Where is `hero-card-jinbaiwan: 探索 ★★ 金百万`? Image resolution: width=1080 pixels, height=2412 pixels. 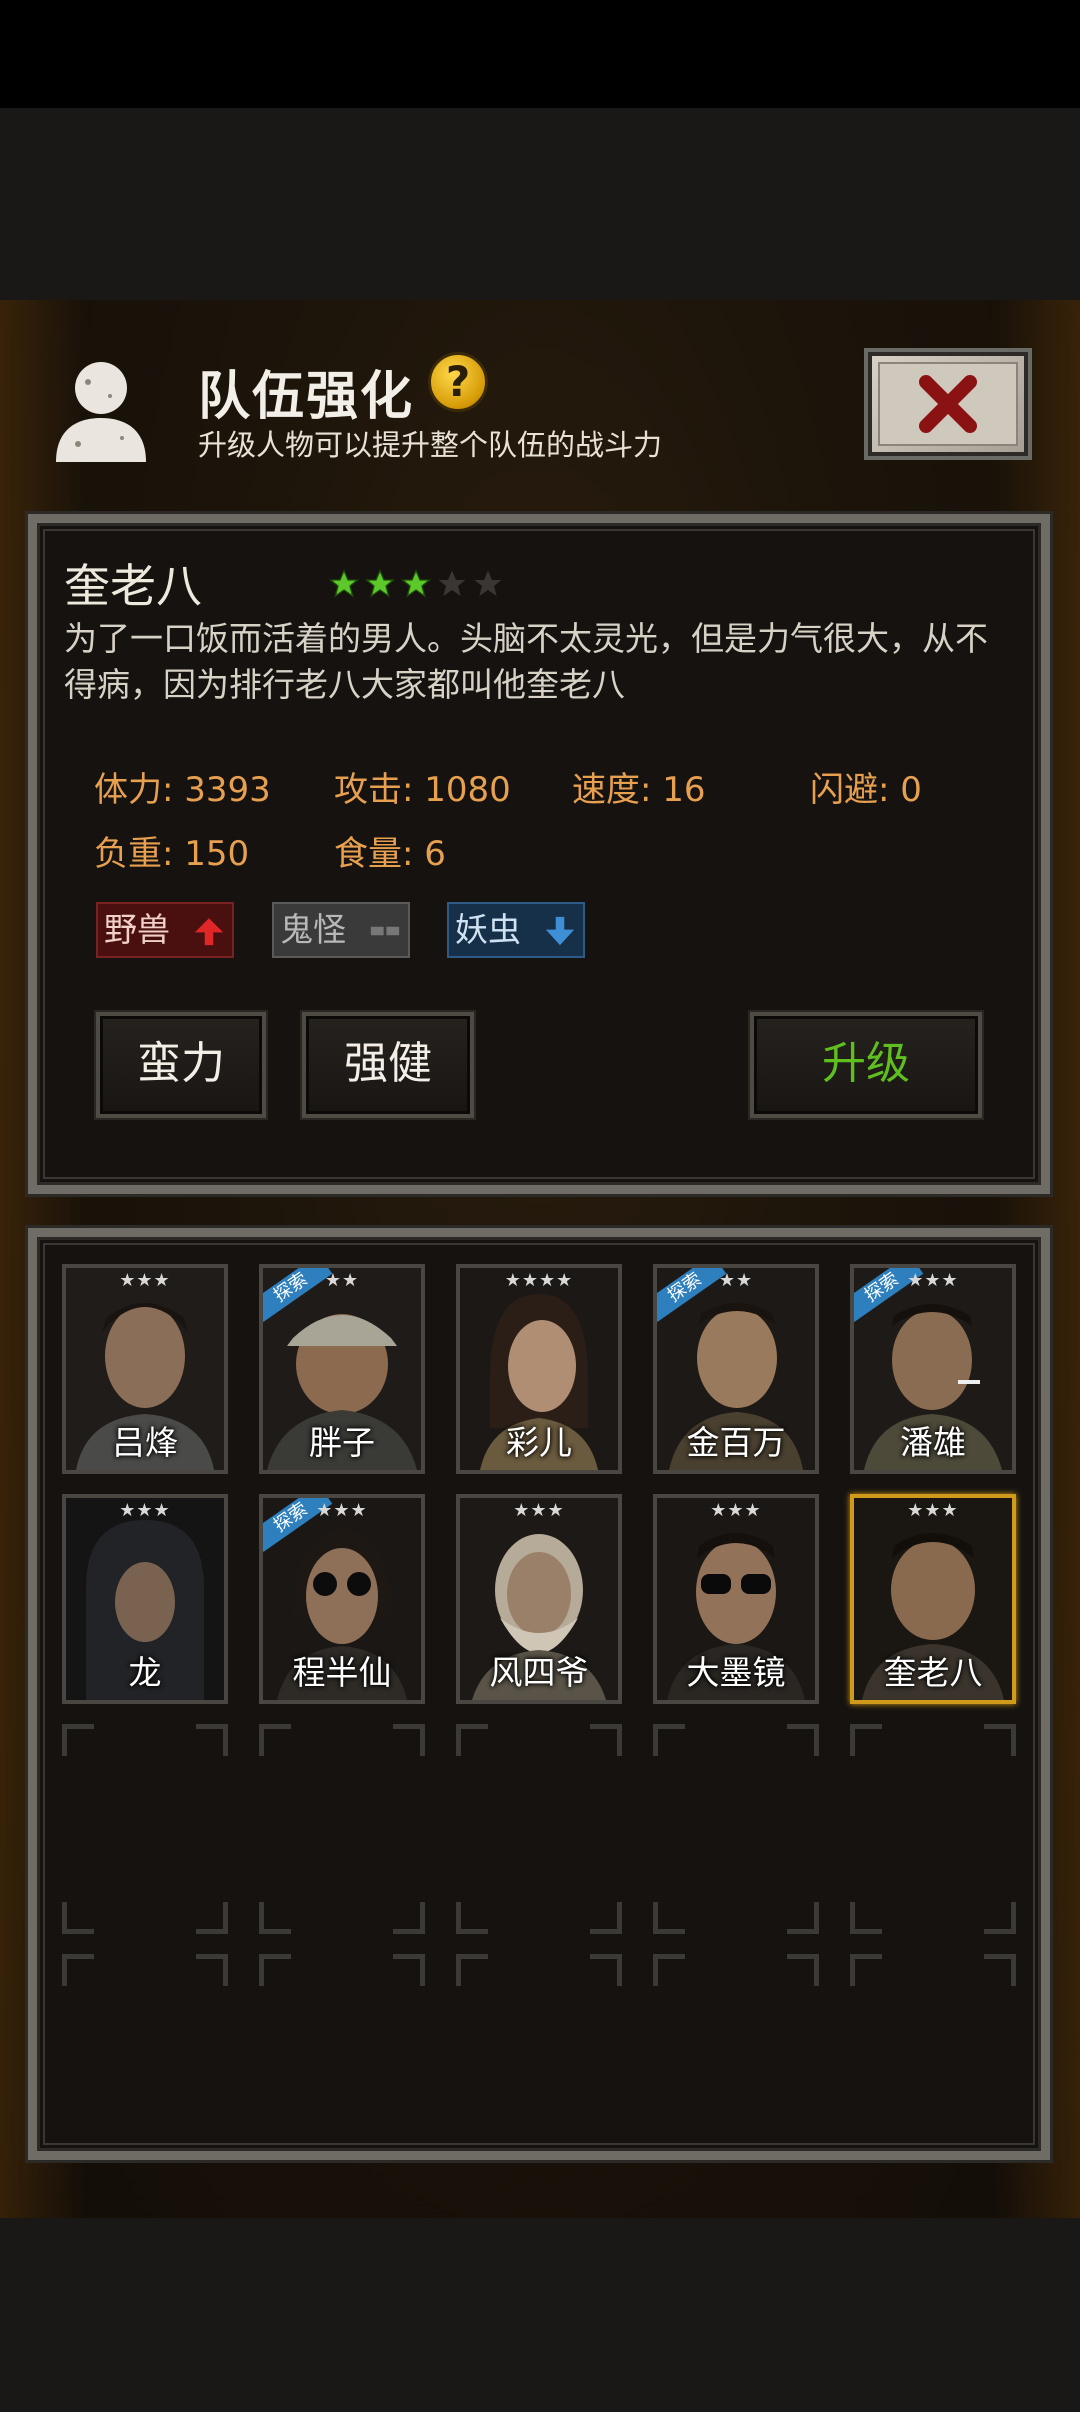
hero-card-jinbaiwan: 探索 ★★ 金百万 is located at coordinates (736, 1369).